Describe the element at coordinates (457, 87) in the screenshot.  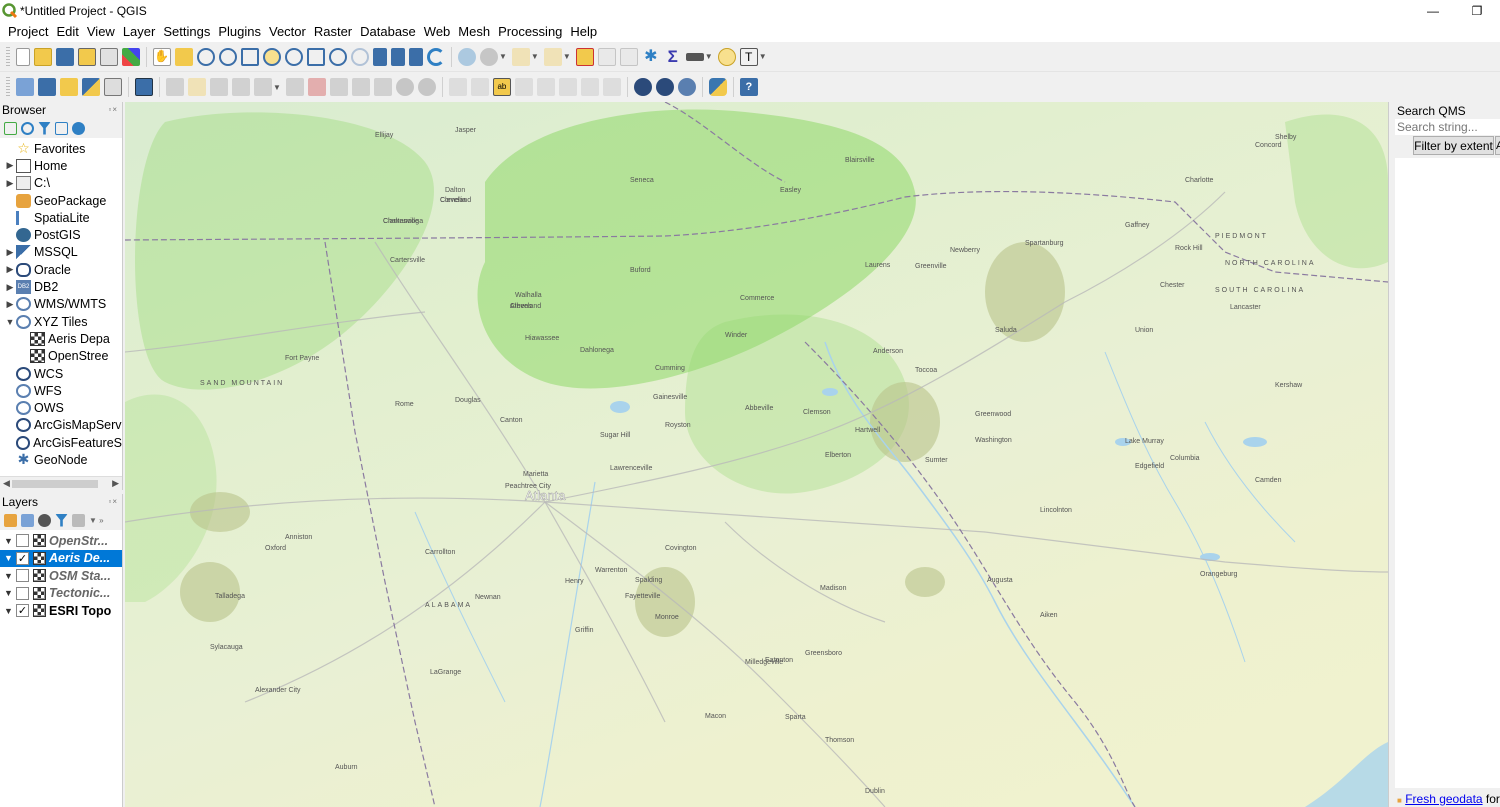
I see `label-toolbar-icon` at that location.